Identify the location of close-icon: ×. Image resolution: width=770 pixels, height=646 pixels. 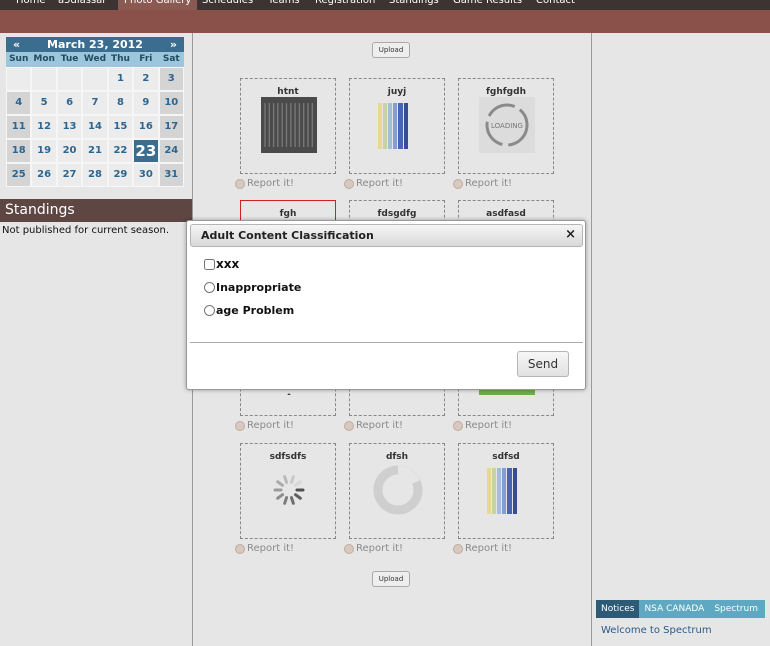
(570, 234).